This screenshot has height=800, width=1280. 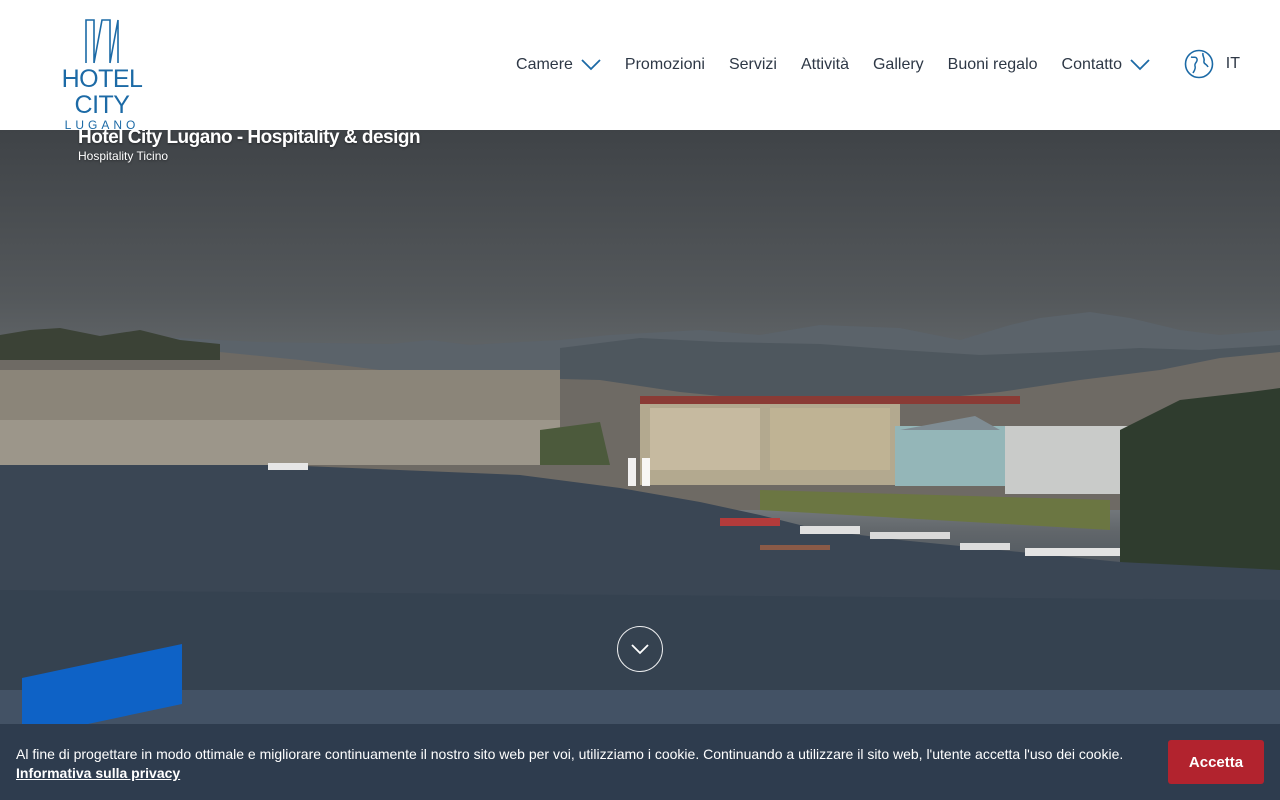 I want to click on pause-button, so click(x=640, y=472).